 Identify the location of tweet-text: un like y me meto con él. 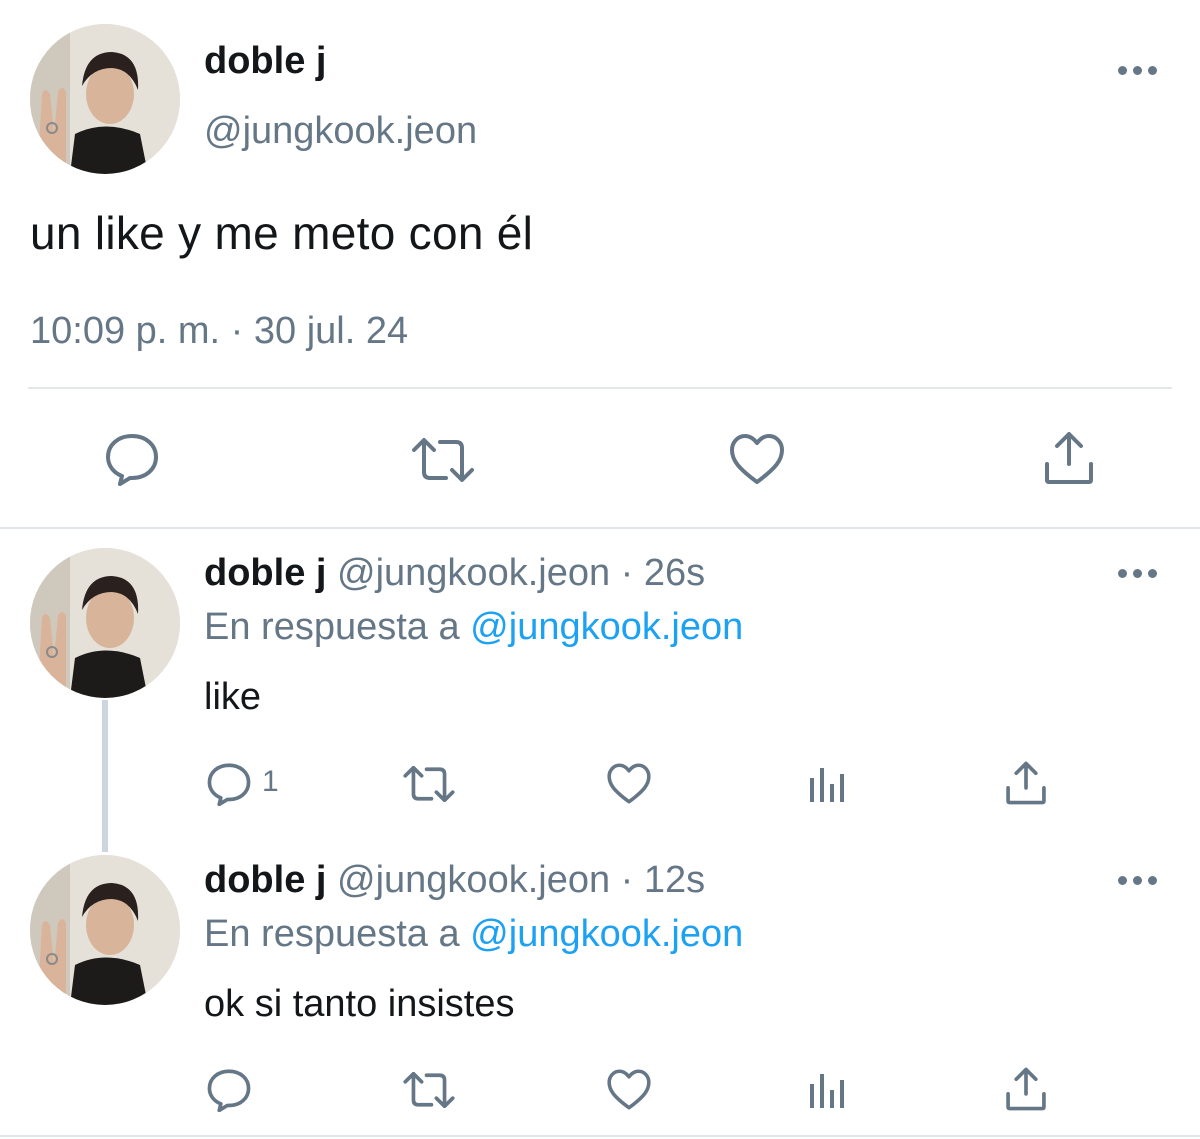
(282, 233).